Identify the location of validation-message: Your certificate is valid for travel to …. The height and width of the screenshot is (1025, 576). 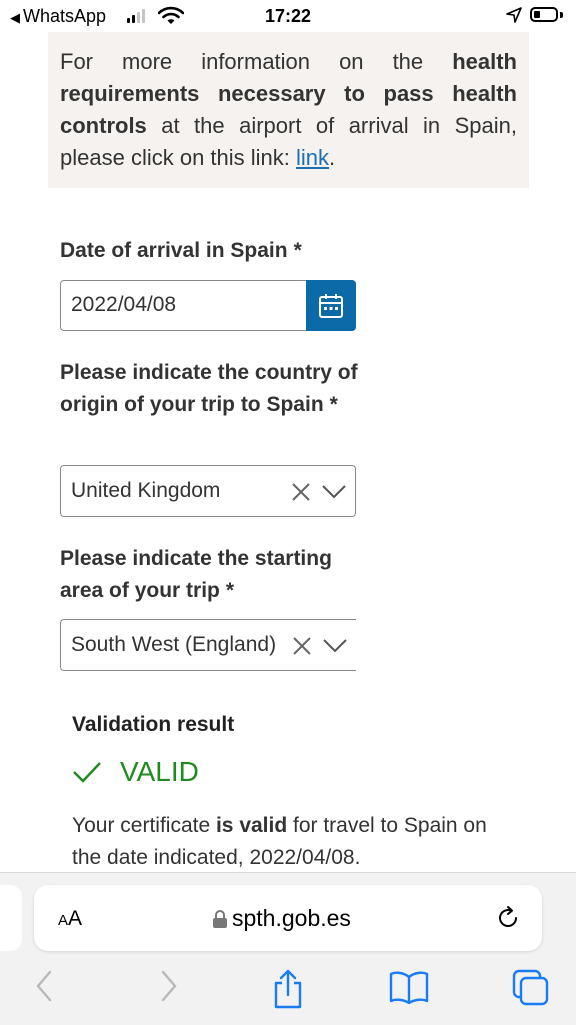
(292, 842).